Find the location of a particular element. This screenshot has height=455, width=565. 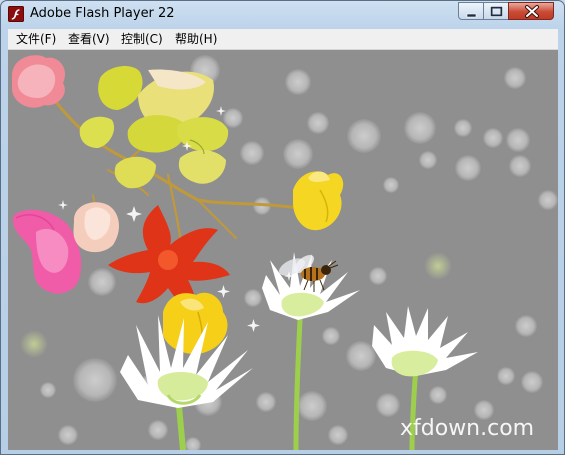

minimize-icon is located at coordinates (471, 15).